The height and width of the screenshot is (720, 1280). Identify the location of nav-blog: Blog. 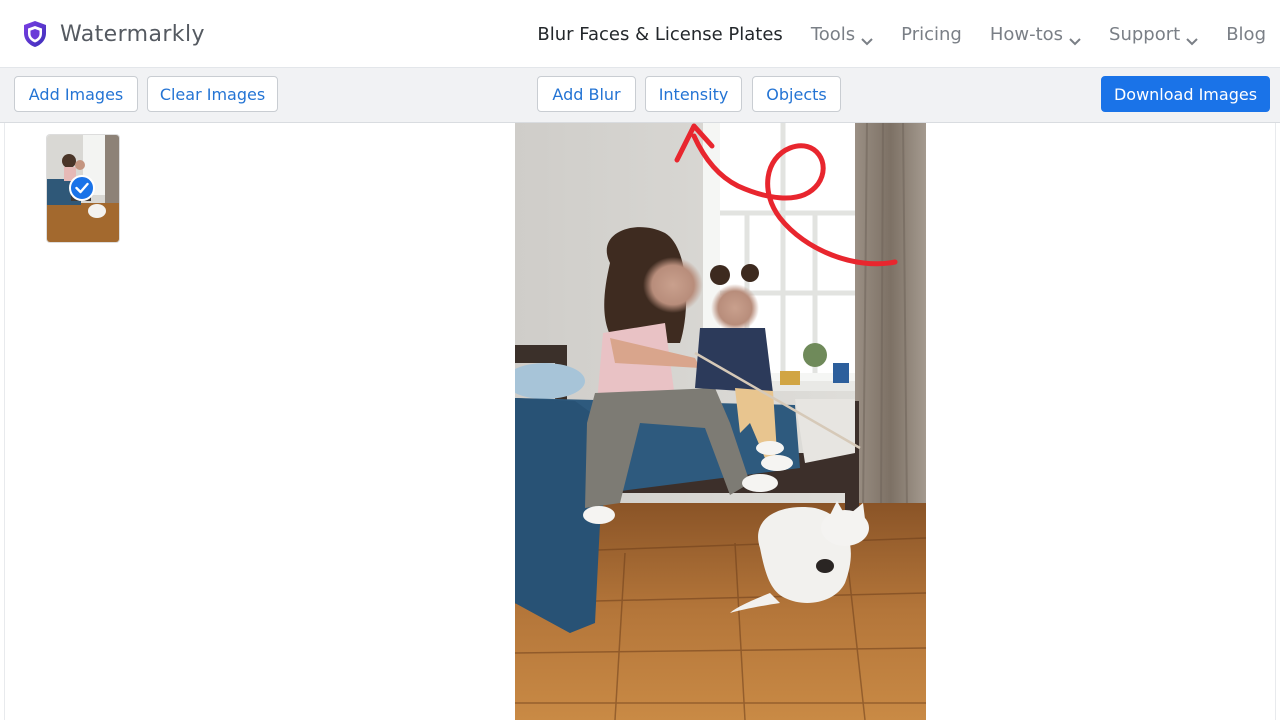
(1246, 34).